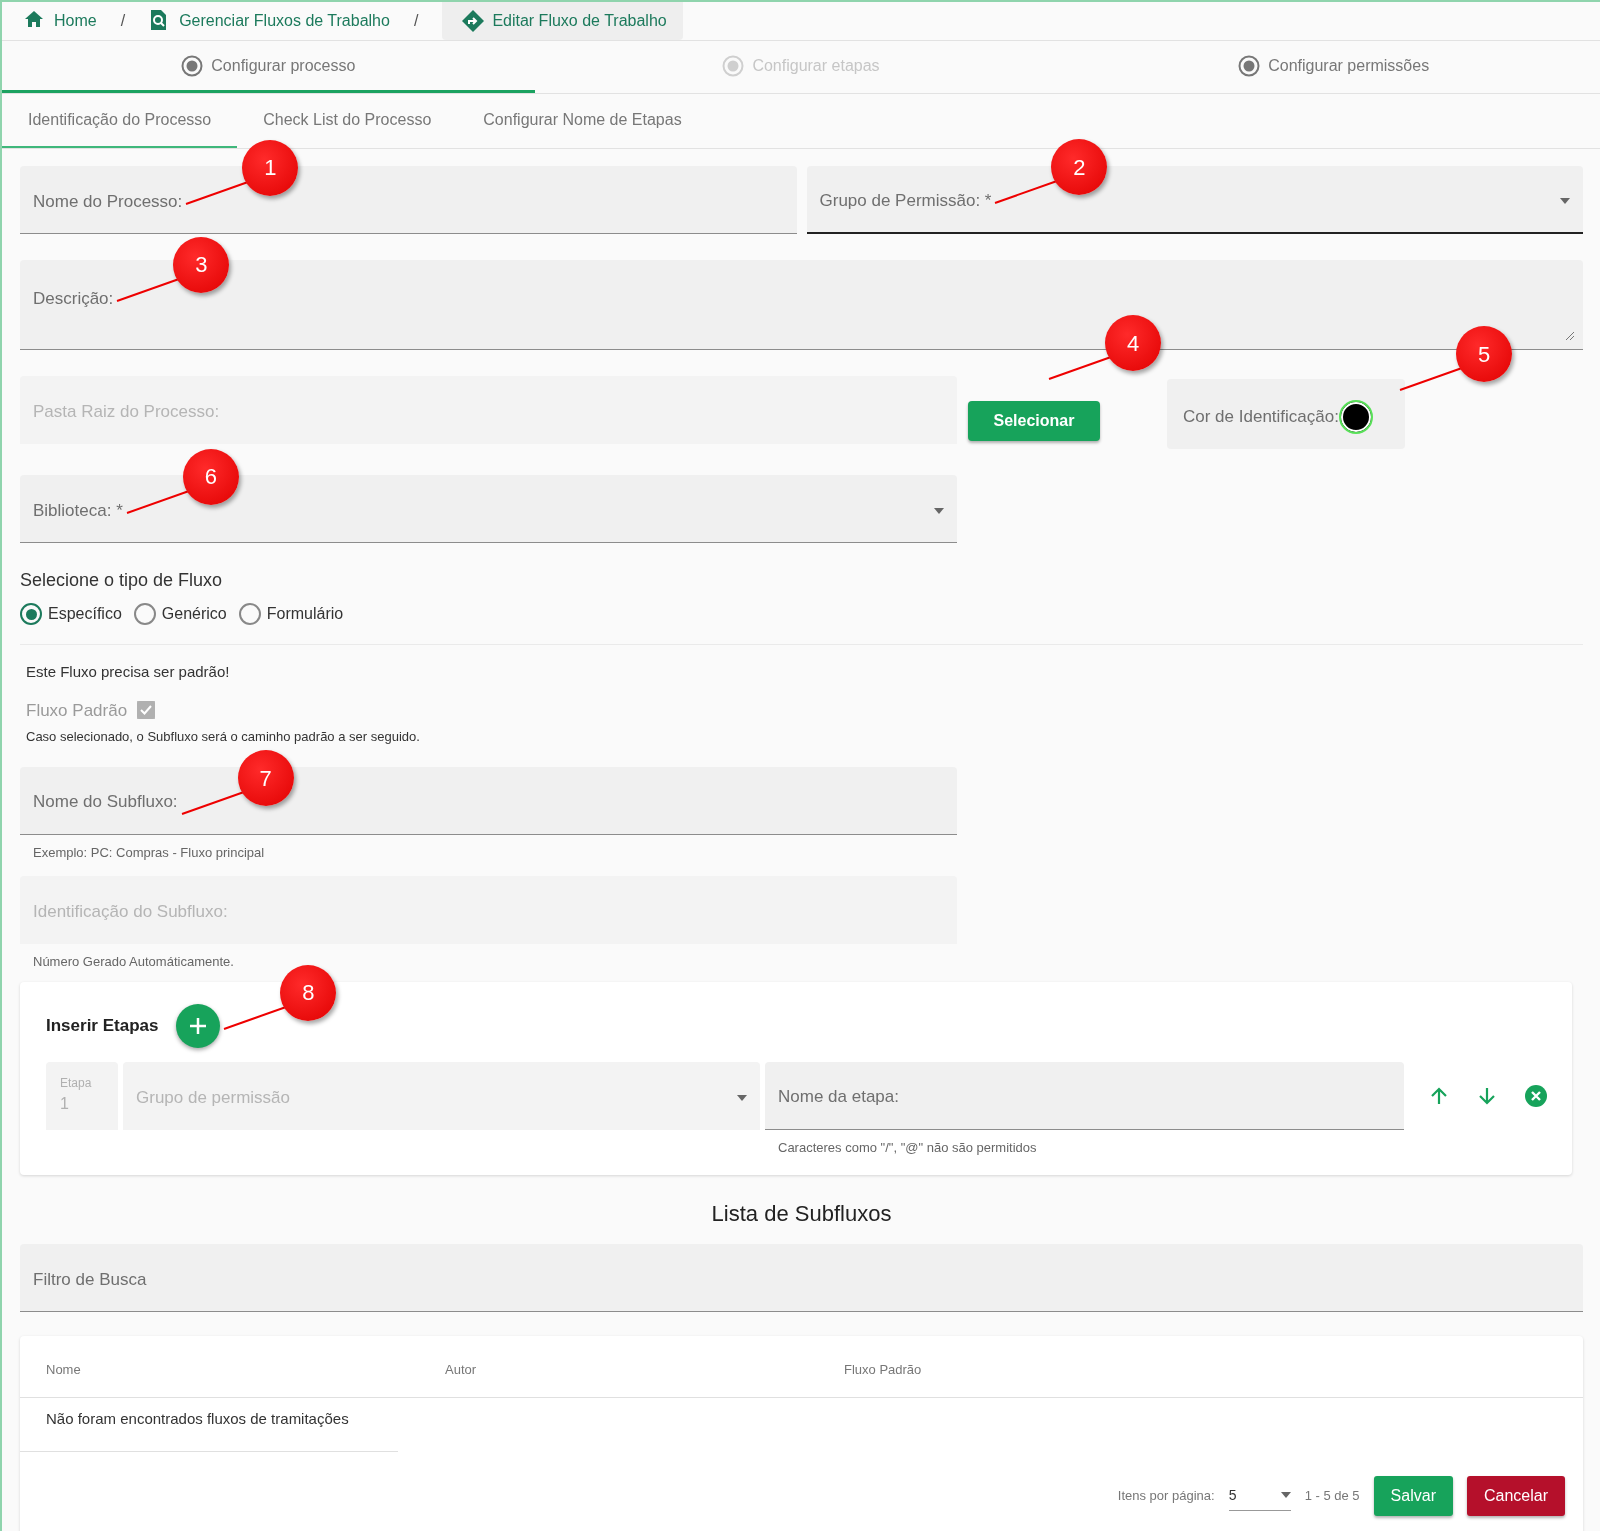  Describe the element at coordinates (71, 614) in the screenshot. I see `radio-option: Específico` at that location.